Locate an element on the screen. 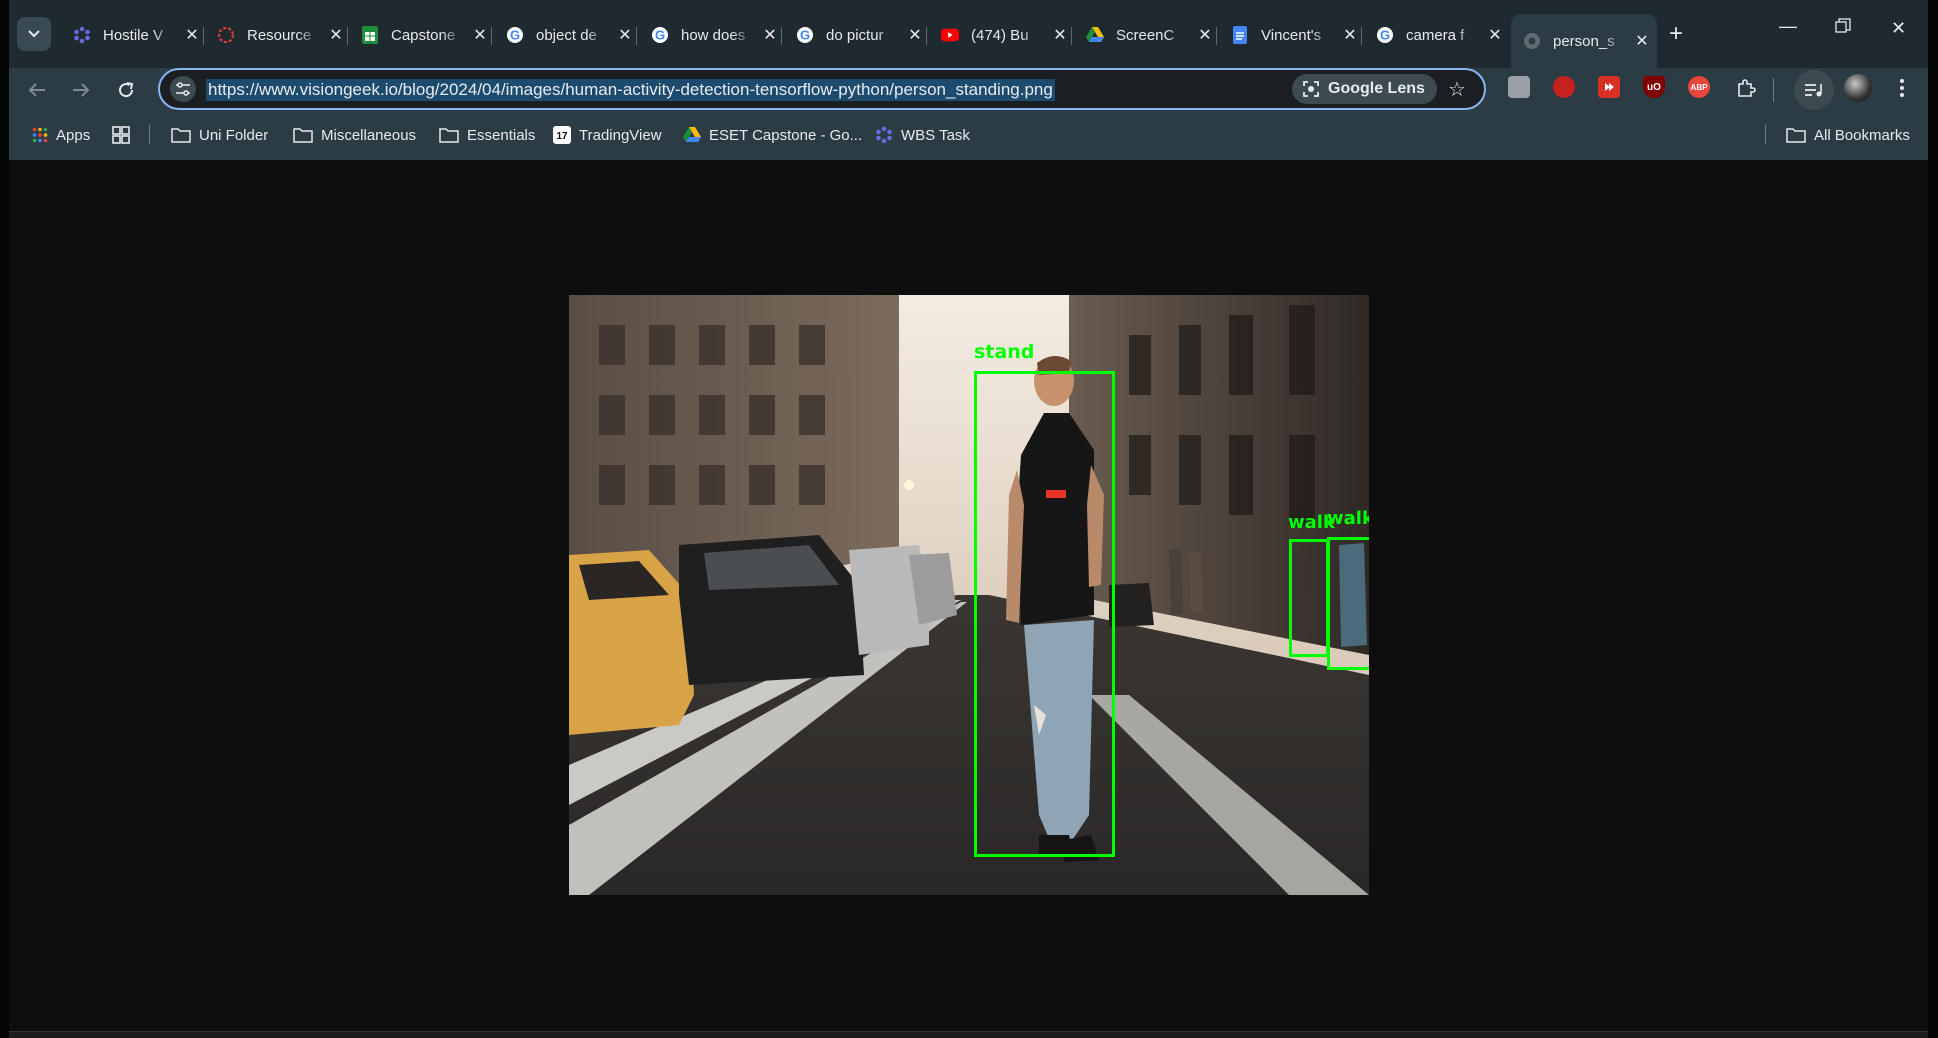  bookmark-label: Apps is located at coordinates (73, 135).